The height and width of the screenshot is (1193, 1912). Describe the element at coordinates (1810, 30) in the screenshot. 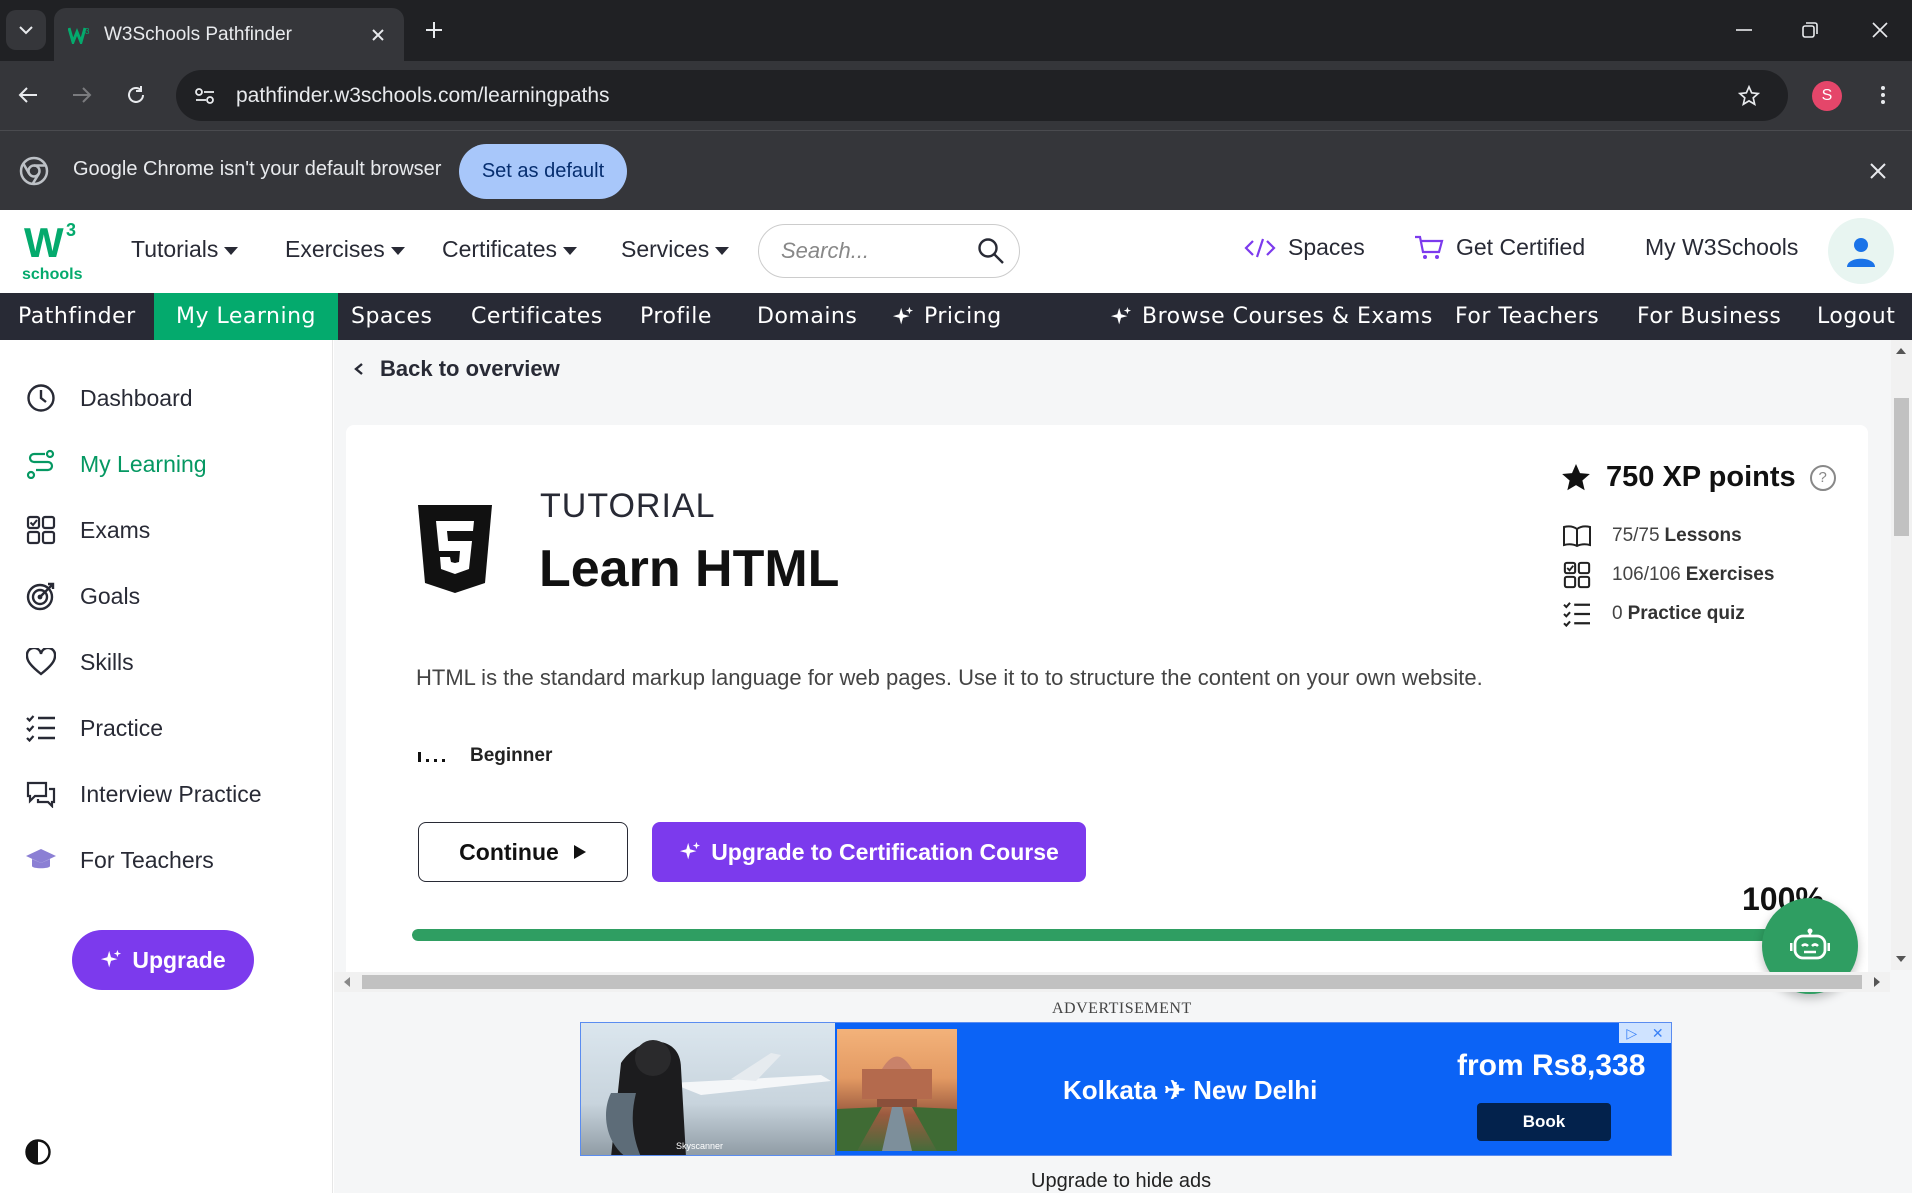

I see `restore-button` at that location.